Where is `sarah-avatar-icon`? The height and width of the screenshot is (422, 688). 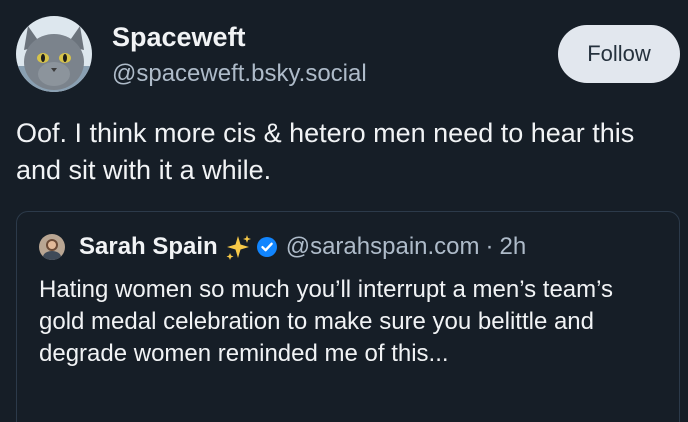
sarah-avatar-icon is located at coordinates (52, 247).